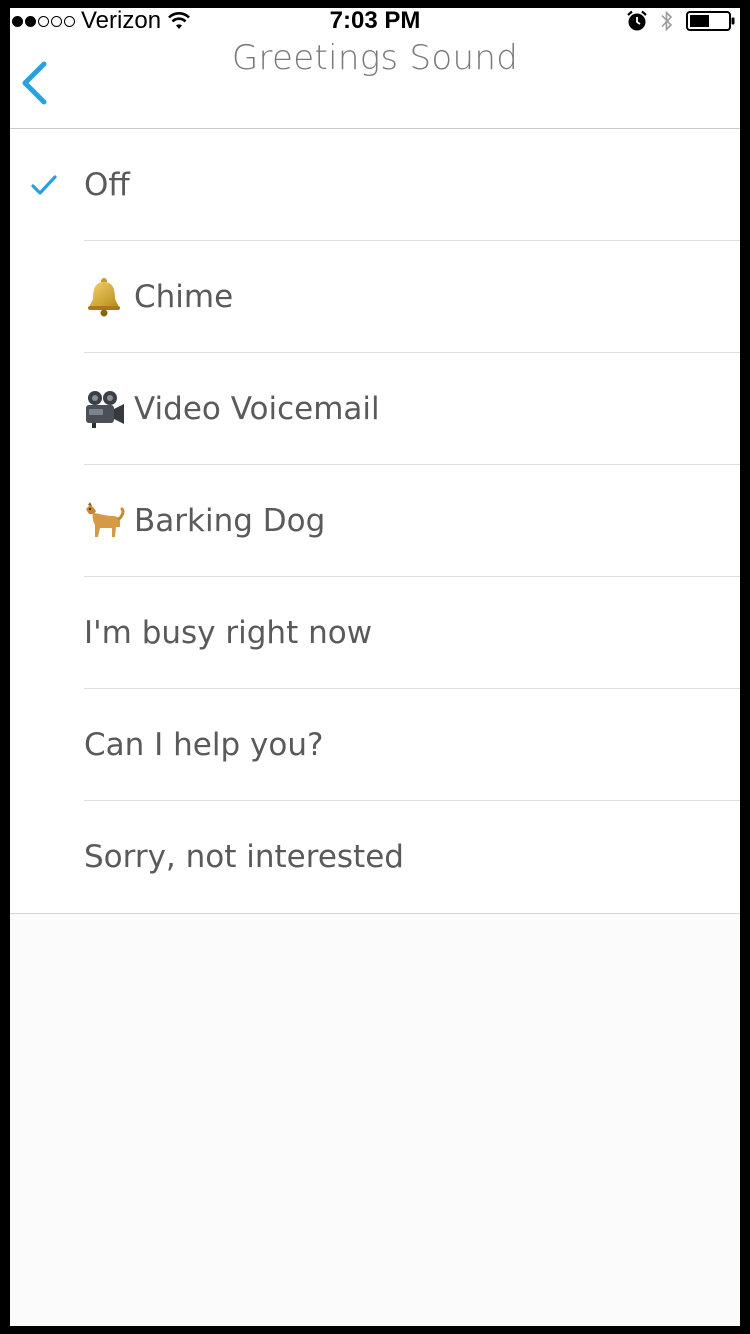  I want to click on list-item-label: Off, so click(107, 185).